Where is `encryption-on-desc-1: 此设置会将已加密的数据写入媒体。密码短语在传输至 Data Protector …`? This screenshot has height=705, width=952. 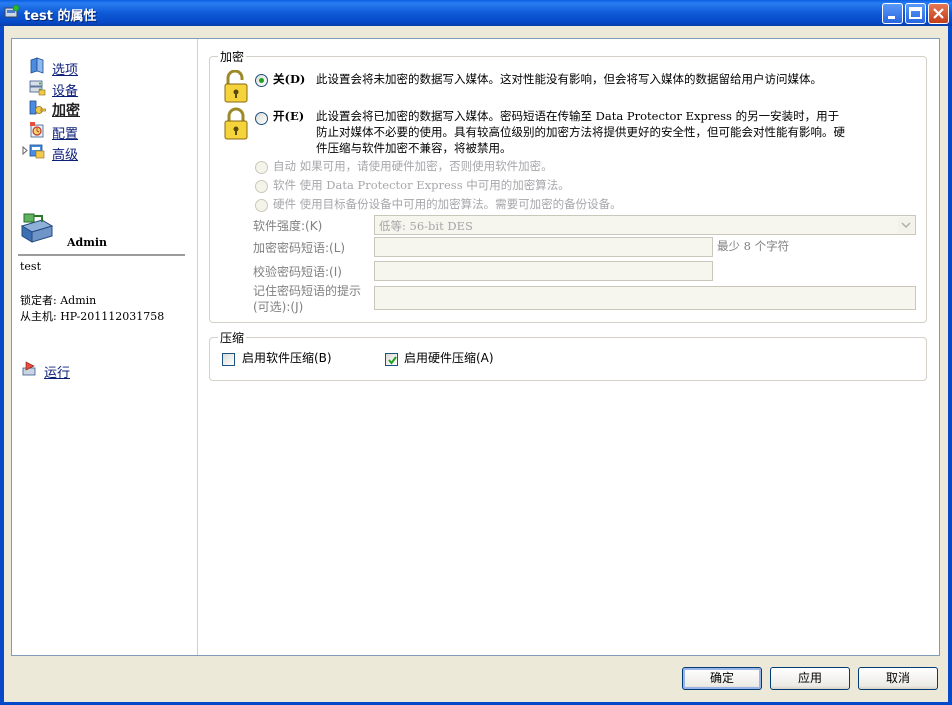 encryption-on-desc-1: 此设置会将已加密的数据写入媒体。密码短语在传输至 Data Protector … is located at coordinates (578, 116).